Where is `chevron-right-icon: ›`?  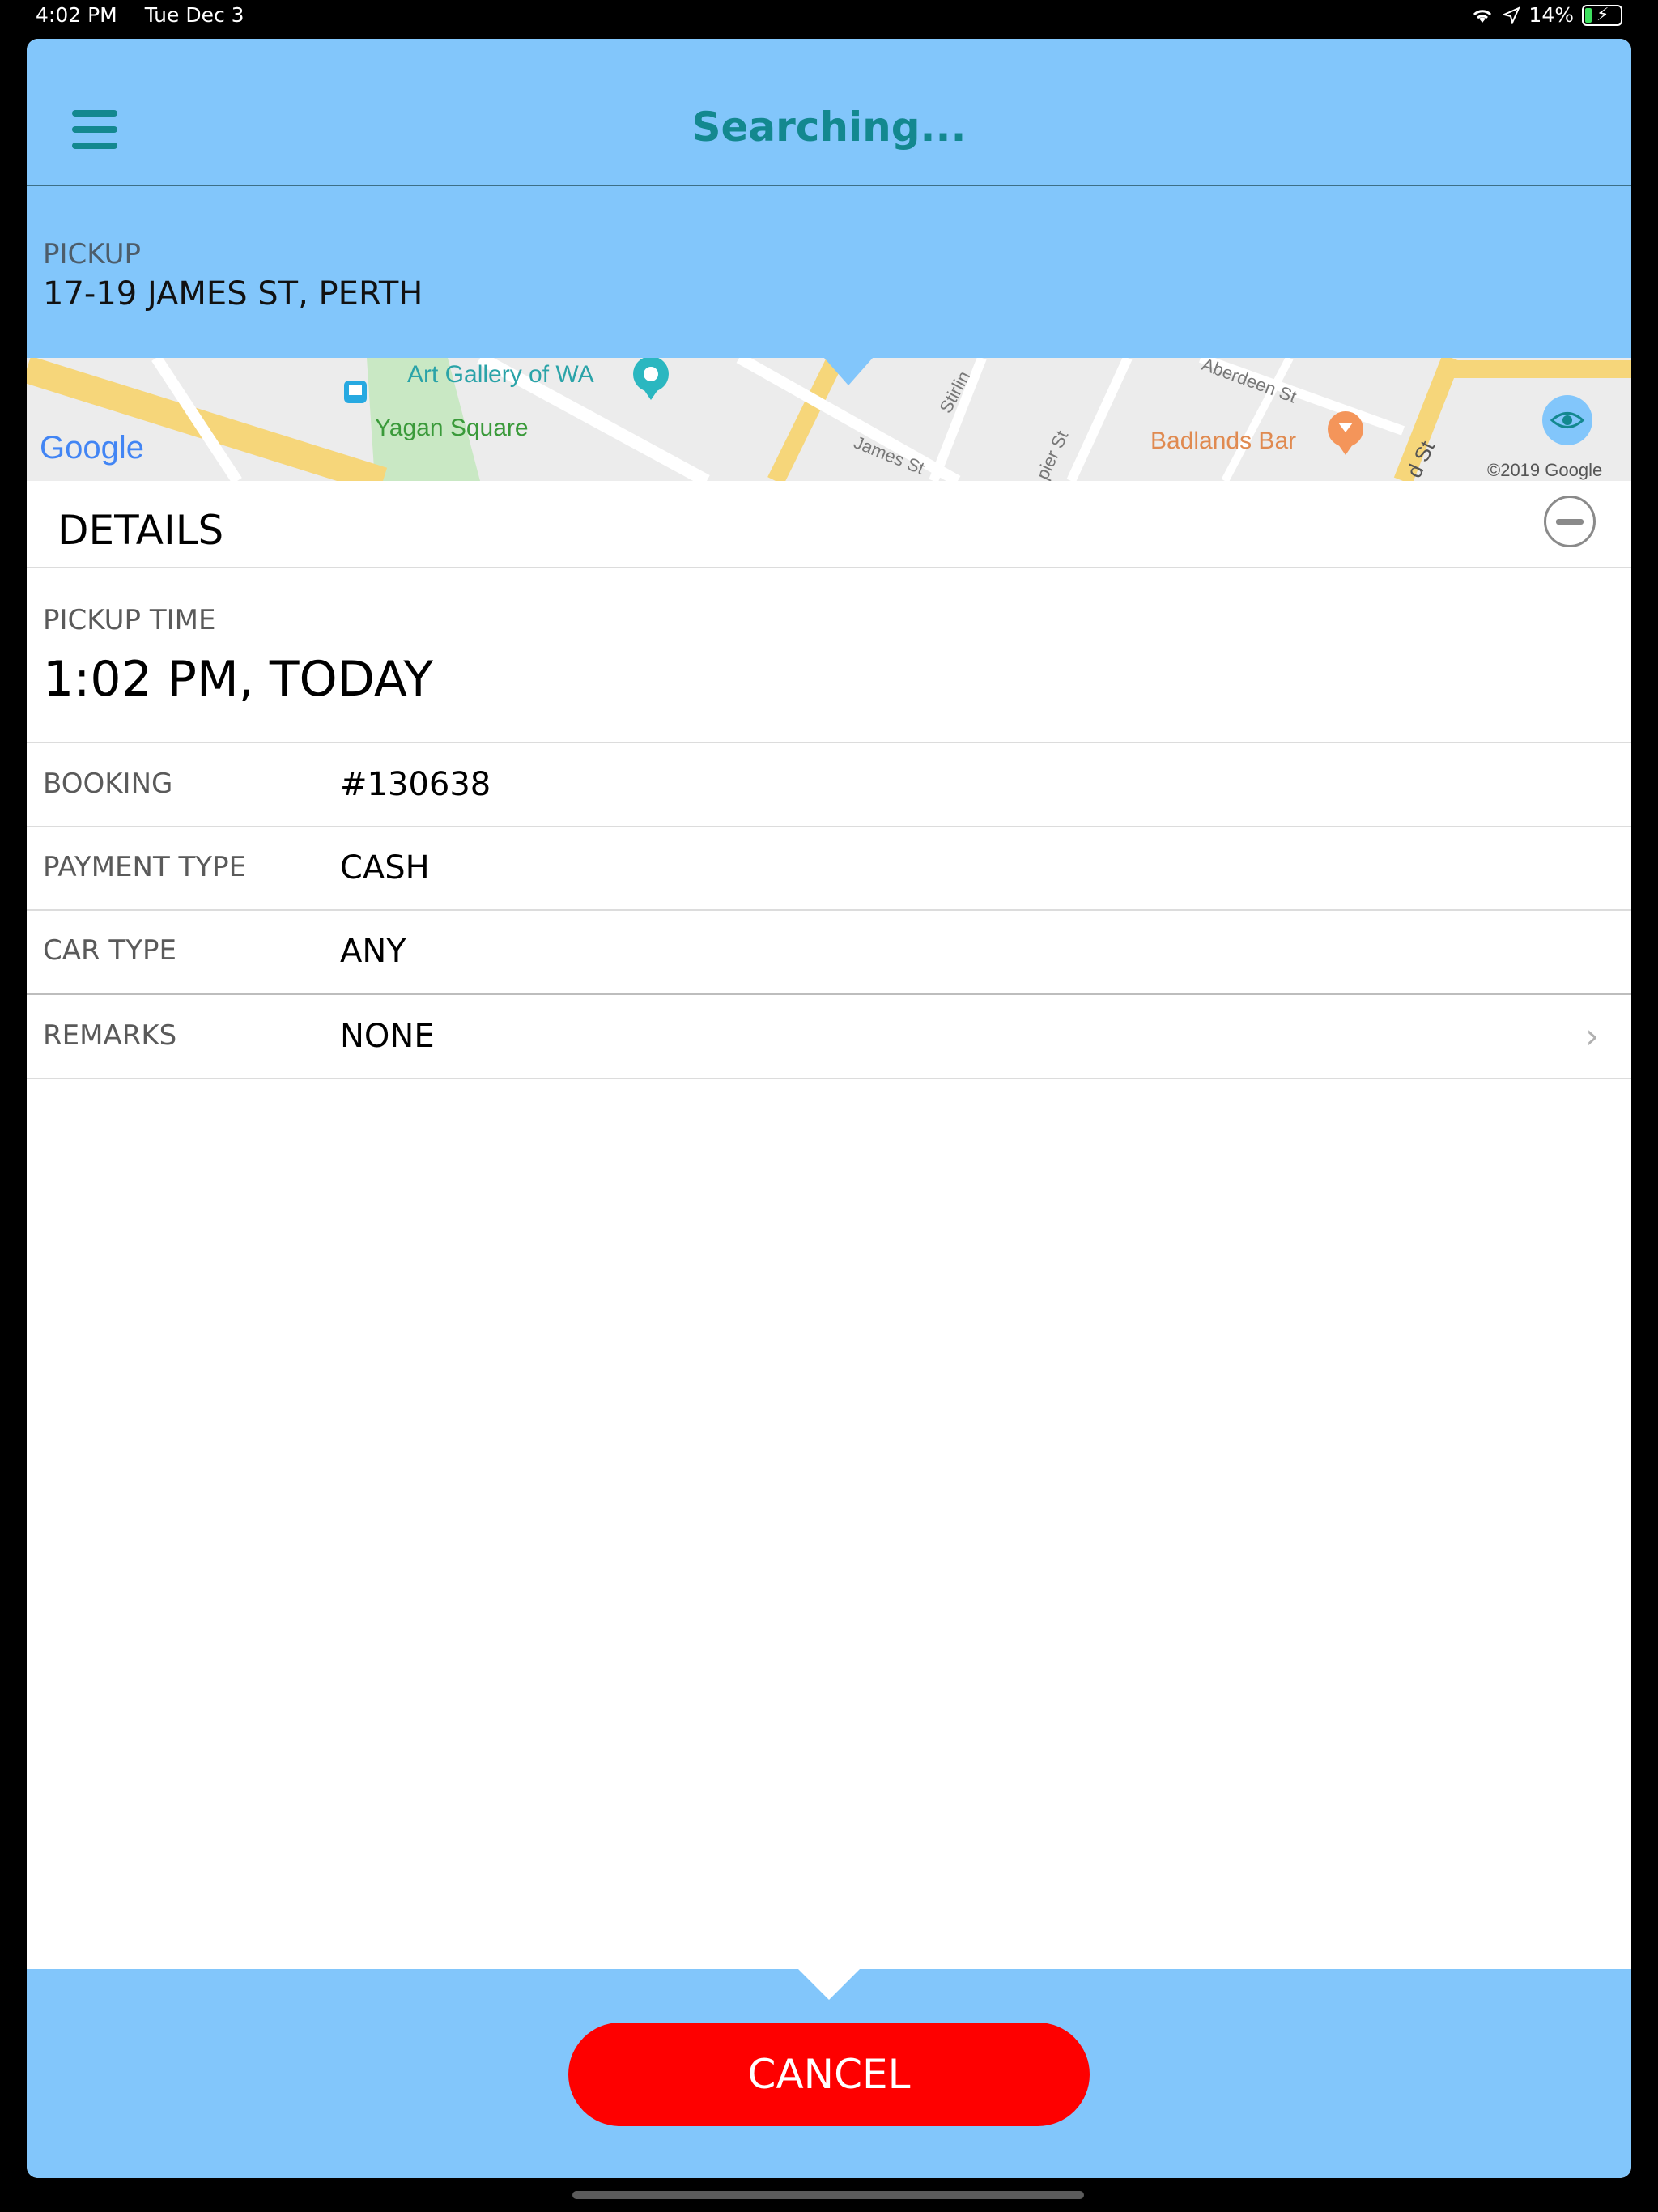
chevron-right-icon: › is located at coordinates (1592, 1036).